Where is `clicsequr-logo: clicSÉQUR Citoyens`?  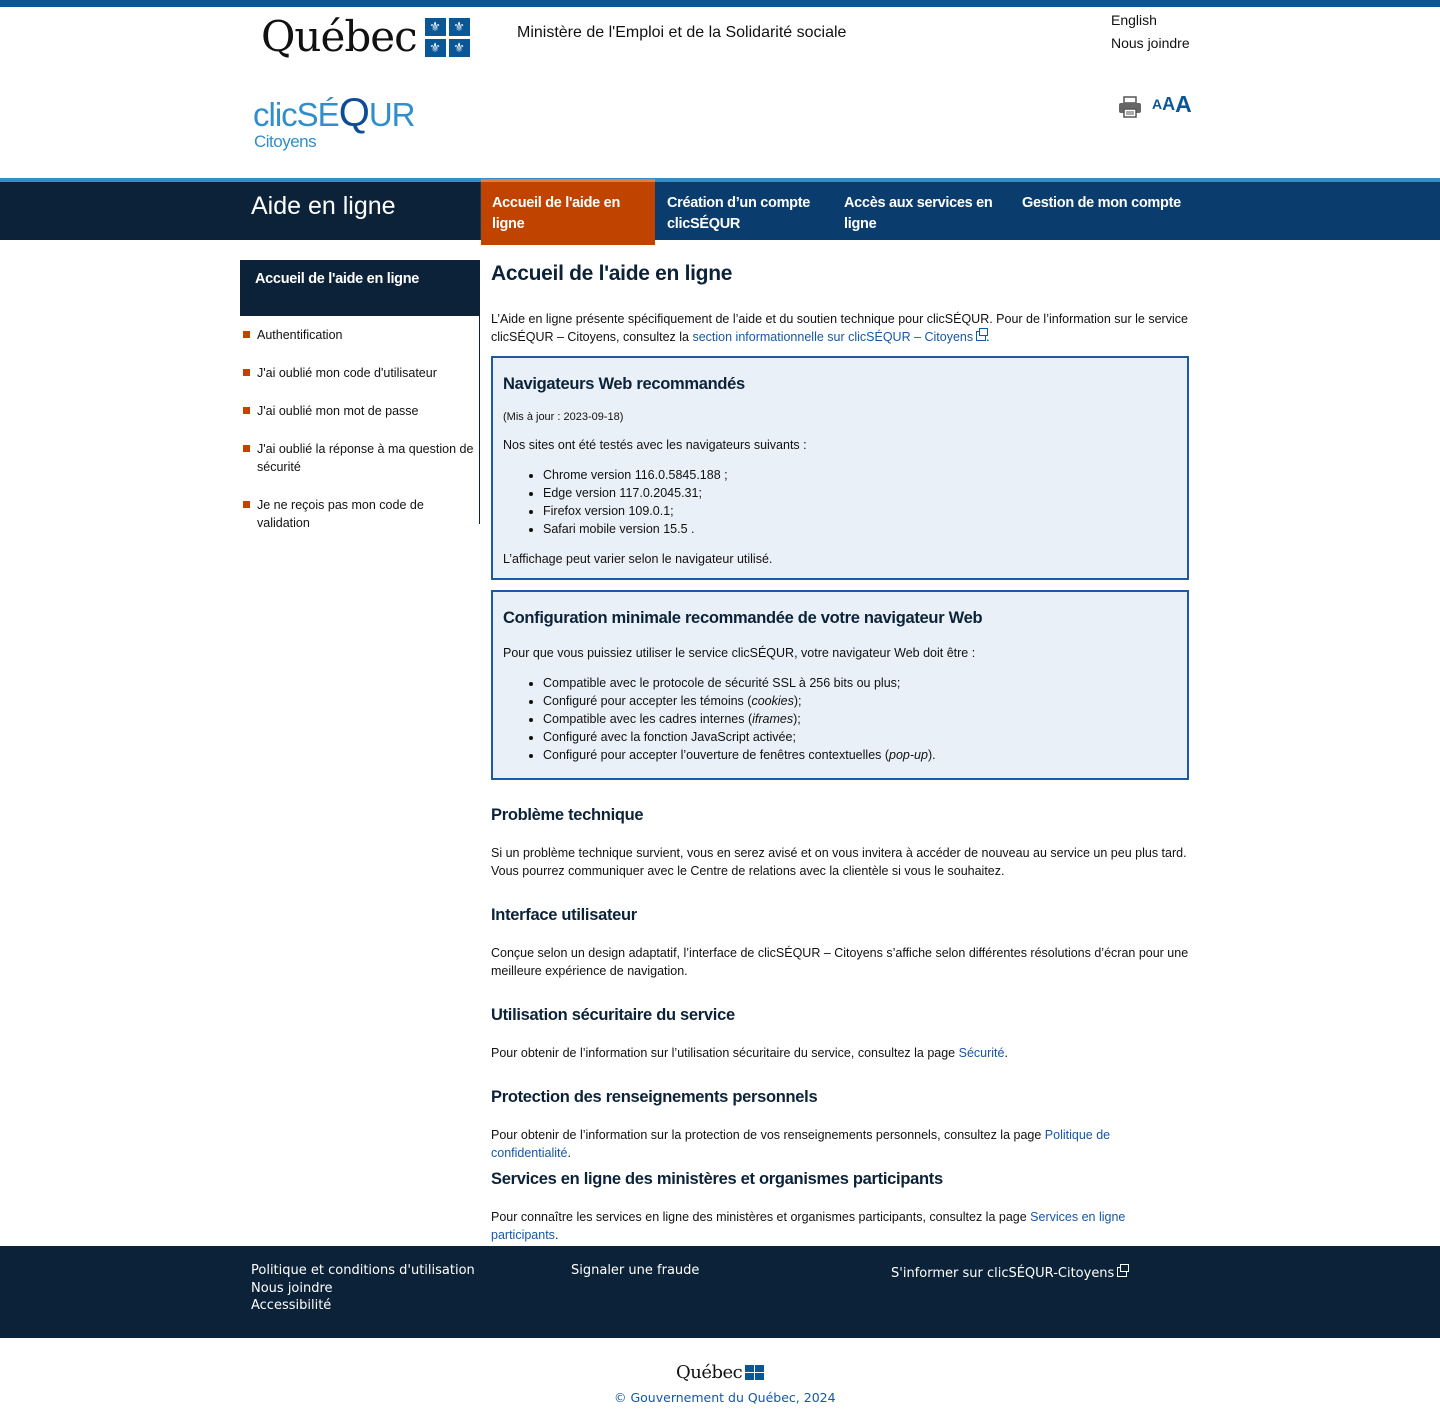 clicsequr-logo: clicSÉQUR Citoyens is located at coordinates (334, 121).